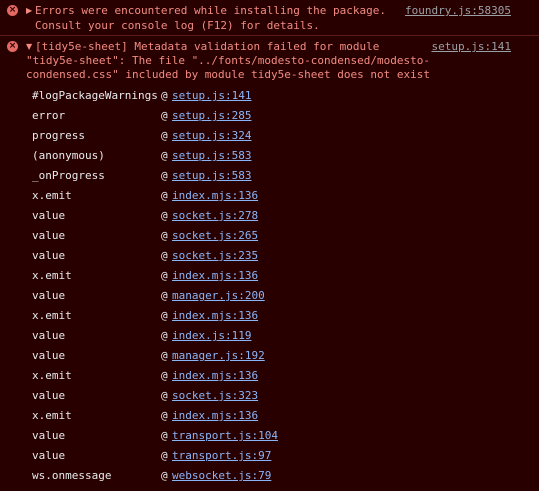 Image resolution: width=539 pixels, height=491 pixels. I want to click on stack-frame-location-link: manager.js:200, so click(218, 296).